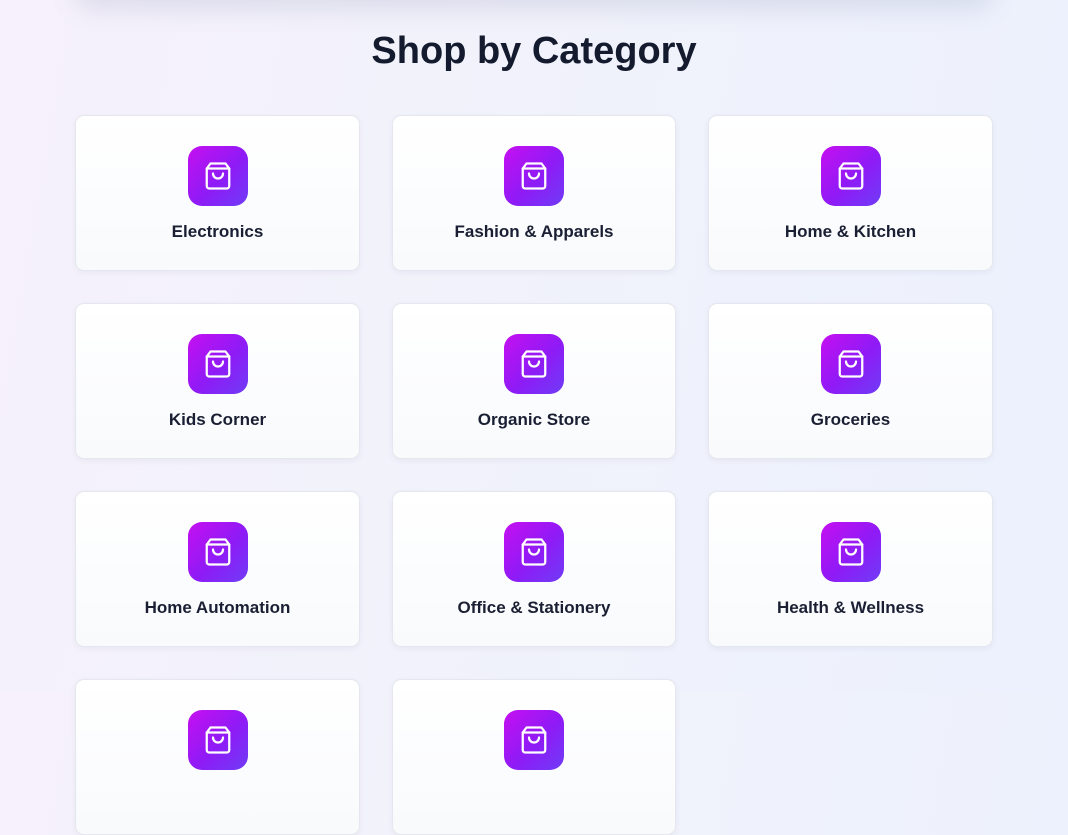  I want to click on category-card-home-automation: Home Automation, so click(217, 569).